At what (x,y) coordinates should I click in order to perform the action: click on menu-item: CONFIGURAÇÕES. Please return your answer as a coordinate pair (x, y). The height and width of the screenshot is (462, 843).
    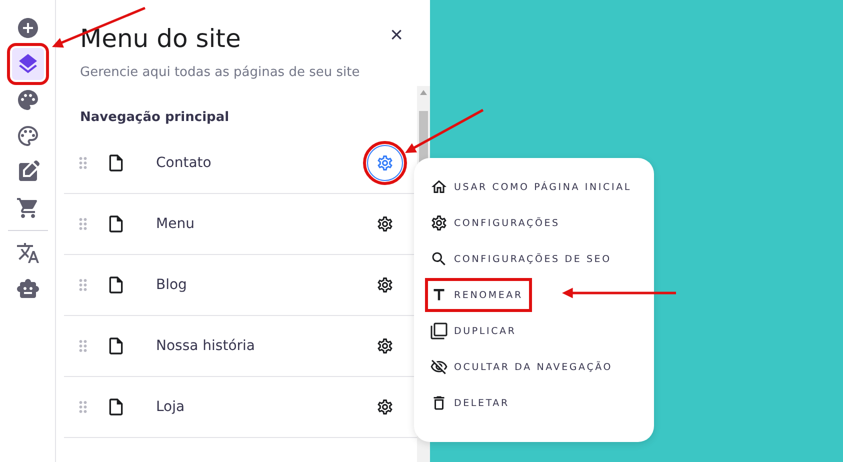
    Looking at the image, I should click on (497, 223).